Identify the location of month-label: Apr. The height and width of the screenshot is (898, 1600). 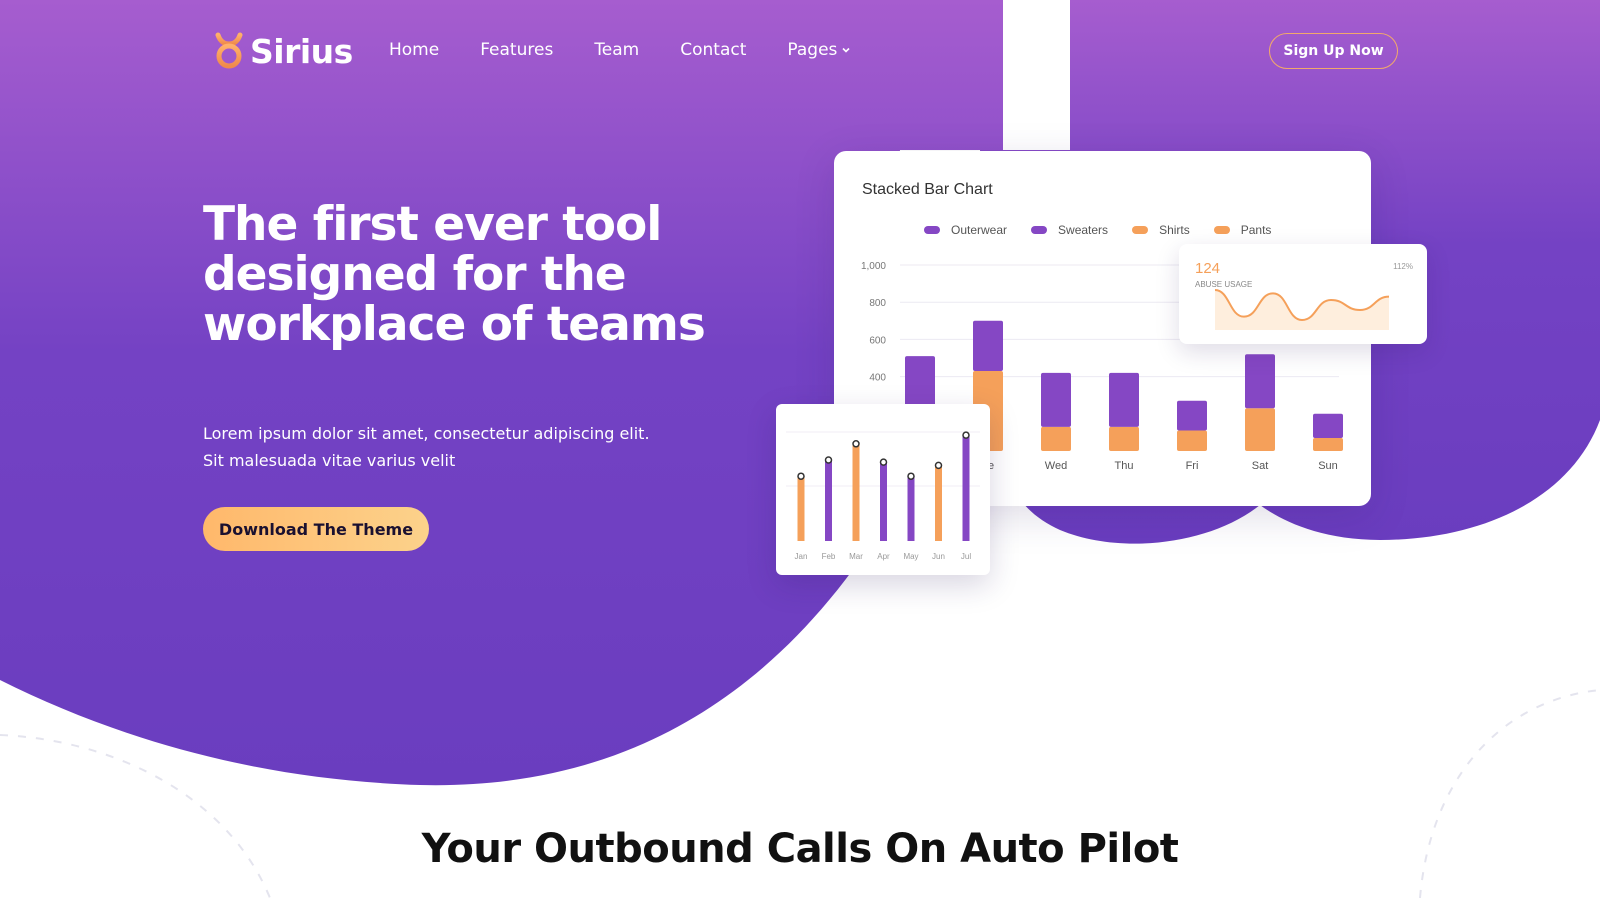
(883, 556).